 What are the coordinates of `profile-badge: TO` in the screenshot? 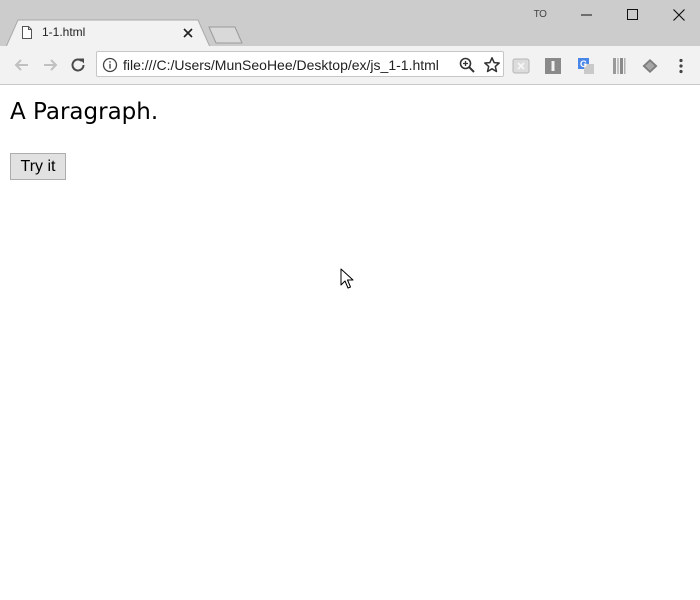 It's located at (540, 15).